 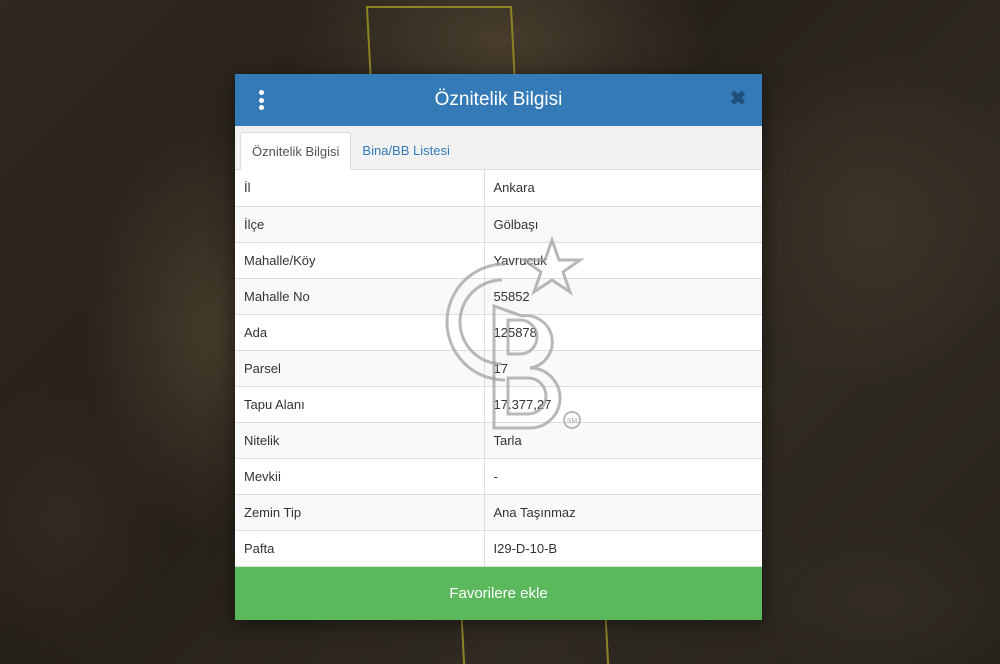 What do you see at coordinates (360, 332) in the screenshot?
I see `attr-label: Ada` at bounding box center [360, 332].